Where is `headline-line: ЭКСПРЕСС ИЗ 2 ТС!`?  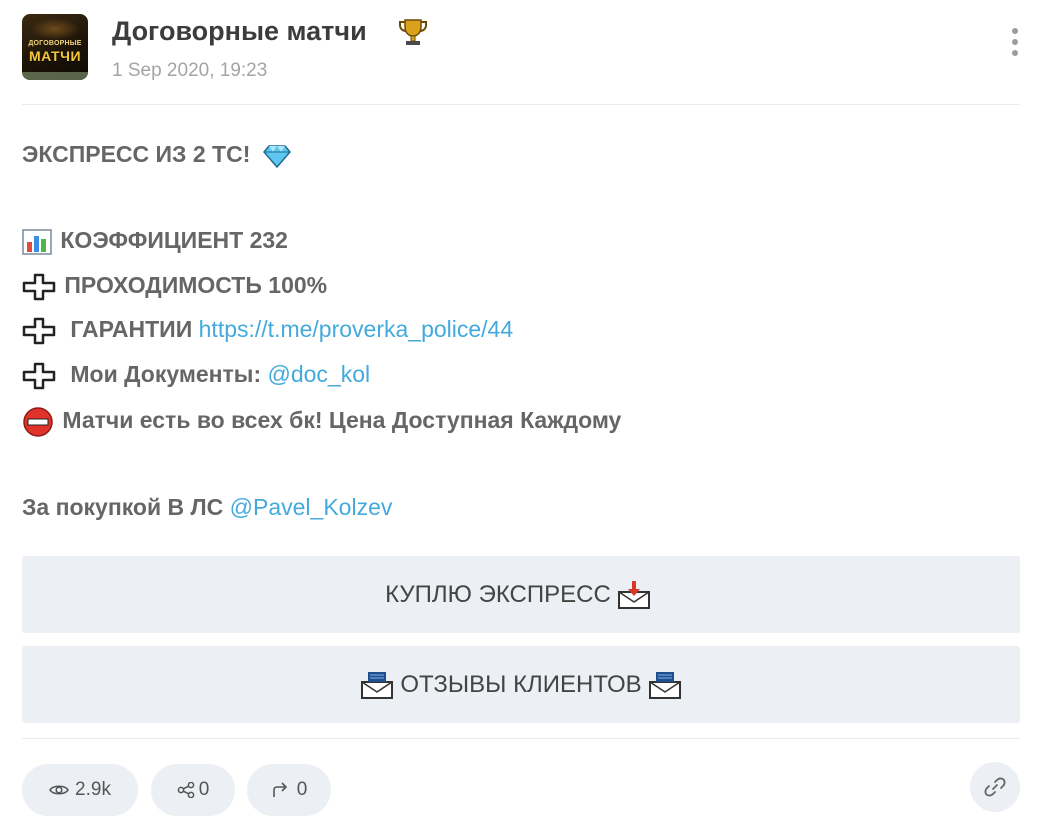 headline-line: ЭКСПРЕСС ИЗ 2 ТС! is located at coordinates (157, 154).